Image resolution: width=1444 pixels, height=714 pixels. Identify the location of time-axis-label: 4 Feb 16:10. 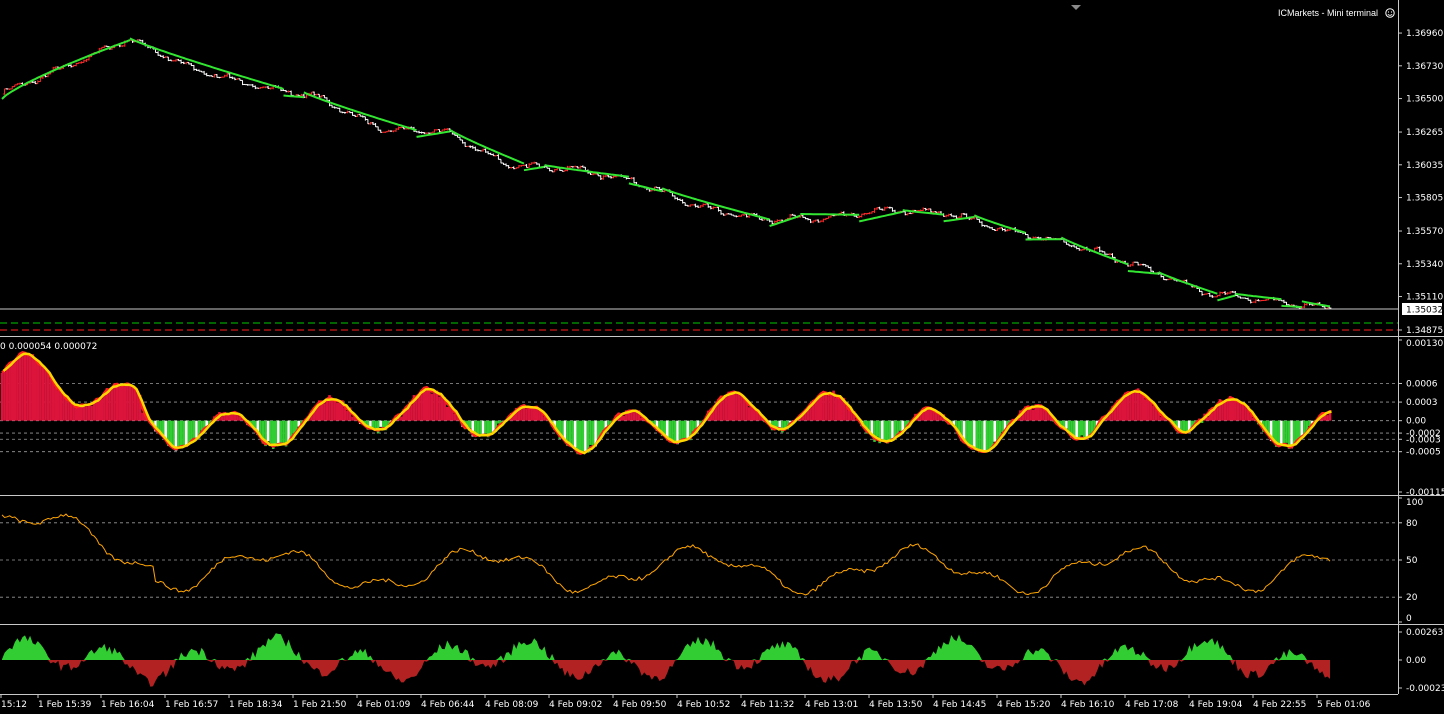
(1088, 705).